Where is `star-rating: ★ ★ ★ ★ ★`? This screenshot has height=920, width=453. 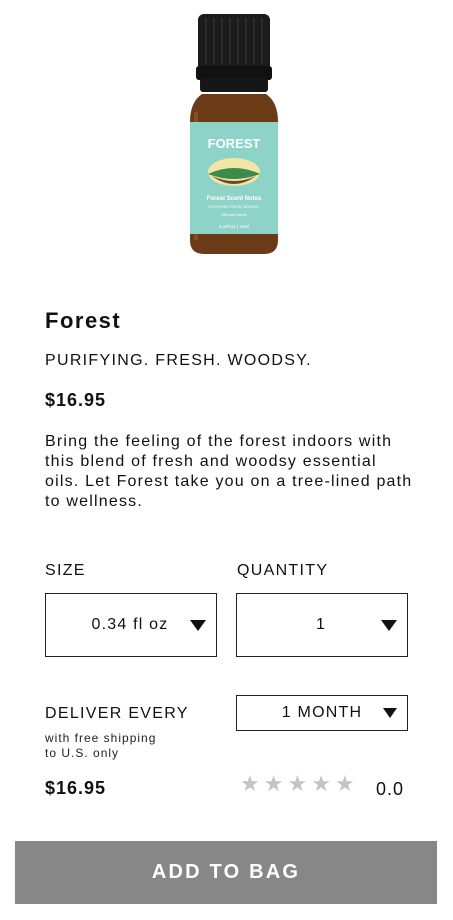 star-rating: ★ ★ ★ ★ ★ is located at coordinates (297, 785).